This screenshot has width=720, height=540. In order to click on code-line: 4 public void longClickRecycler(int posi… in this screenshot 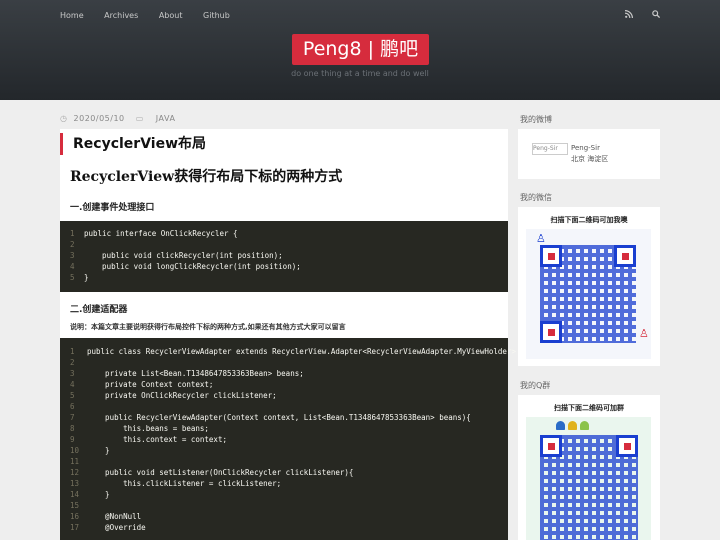, I will do `click(284, 266)`.